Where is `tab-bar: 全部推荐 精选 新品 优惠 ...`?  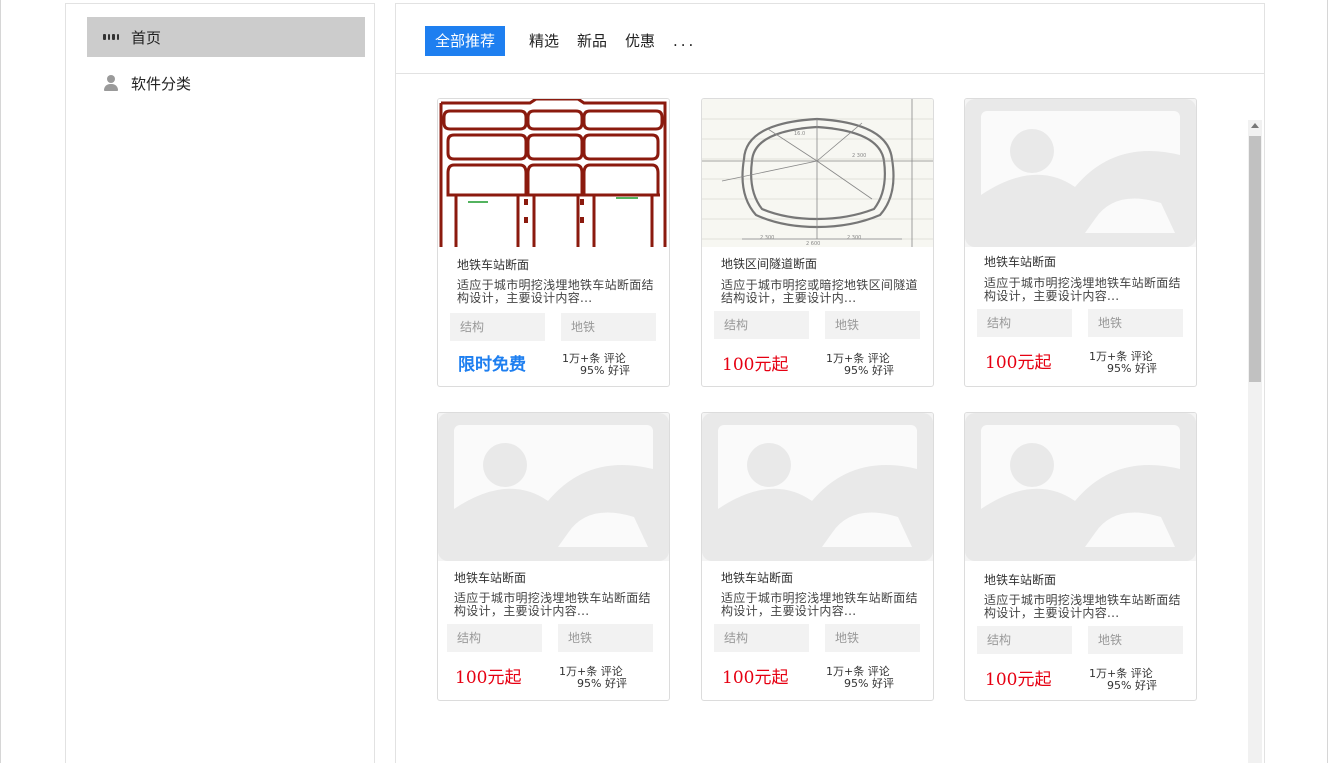
tab-bar: 全部推荐 精选 新品 优惠 ... is located at coordinates (830, 39).